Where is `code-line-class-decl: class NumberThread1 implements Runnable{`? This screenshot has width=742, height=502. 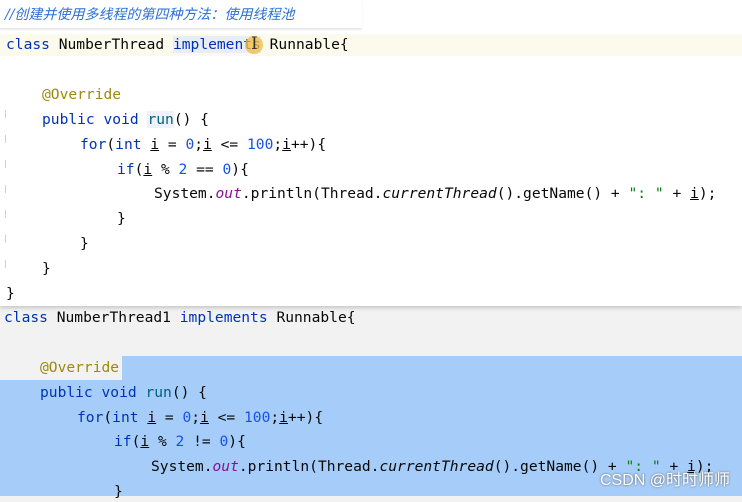 code-line-class-decl: class NumberThread1 implements Runnable{ is located at coordinates (180, 318).